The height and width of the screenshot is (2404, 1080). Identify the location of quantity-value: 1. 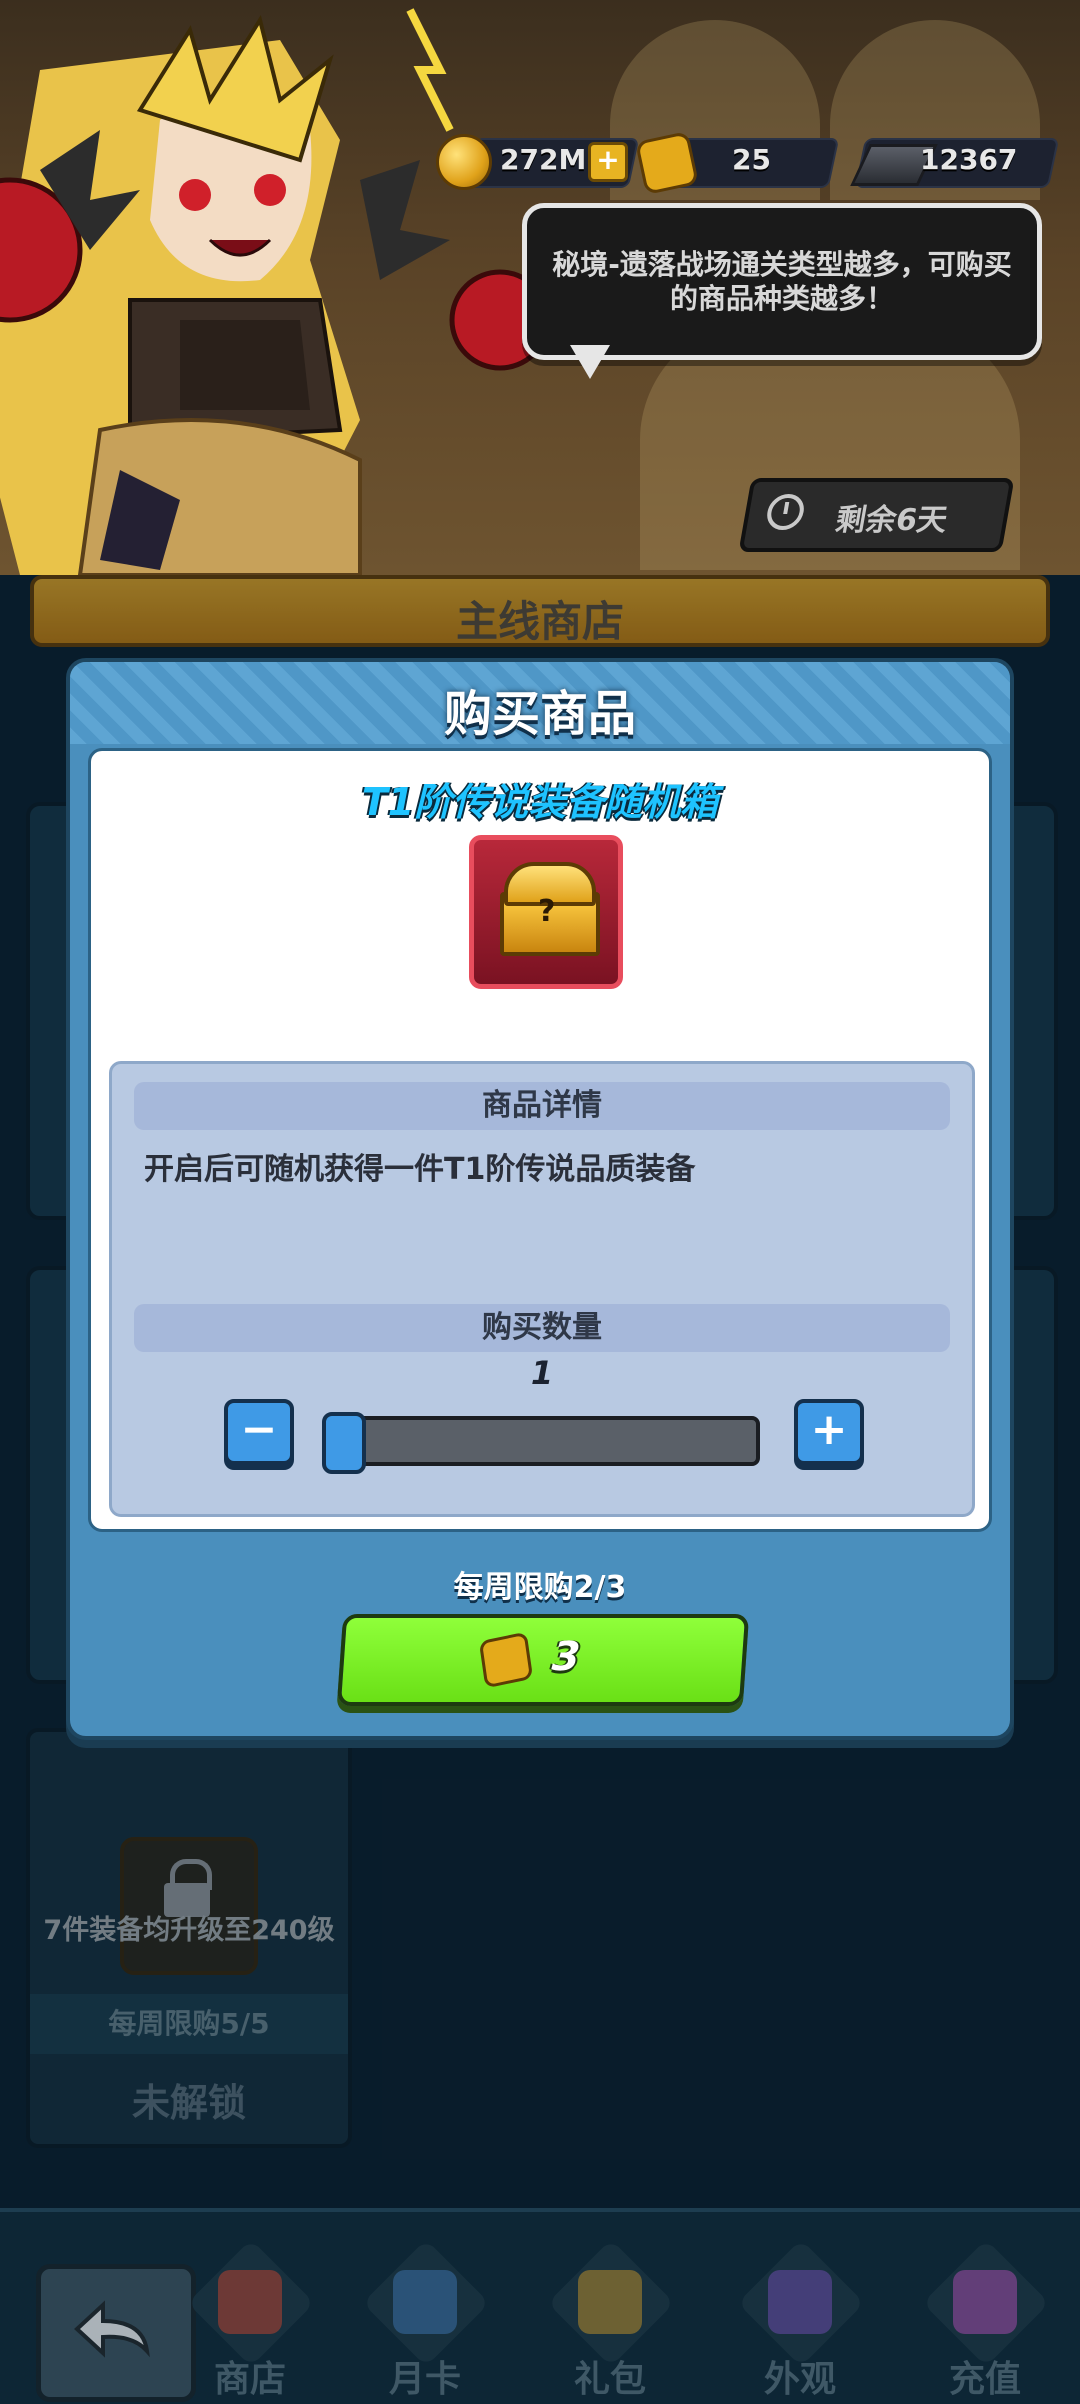
(542, 1373).